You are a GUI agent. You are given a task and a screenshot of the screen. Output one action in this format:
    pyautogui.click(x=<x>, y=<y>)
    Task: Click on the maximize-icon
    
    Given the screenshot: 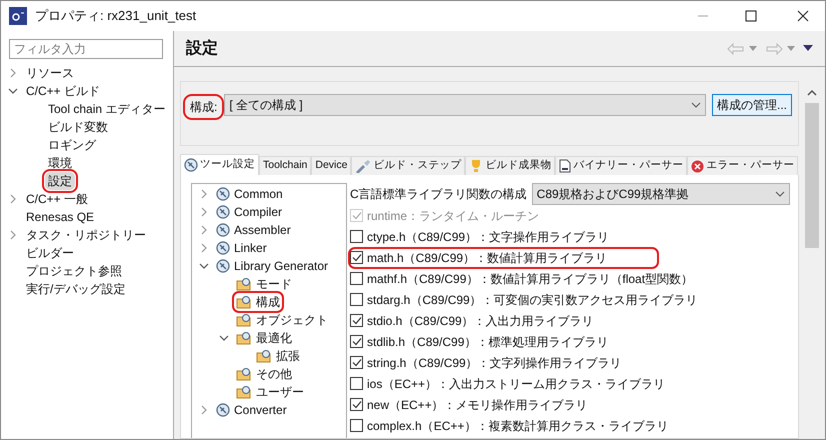 What is the action you would take?
    pyautogui.click(x=751, y=16)
    